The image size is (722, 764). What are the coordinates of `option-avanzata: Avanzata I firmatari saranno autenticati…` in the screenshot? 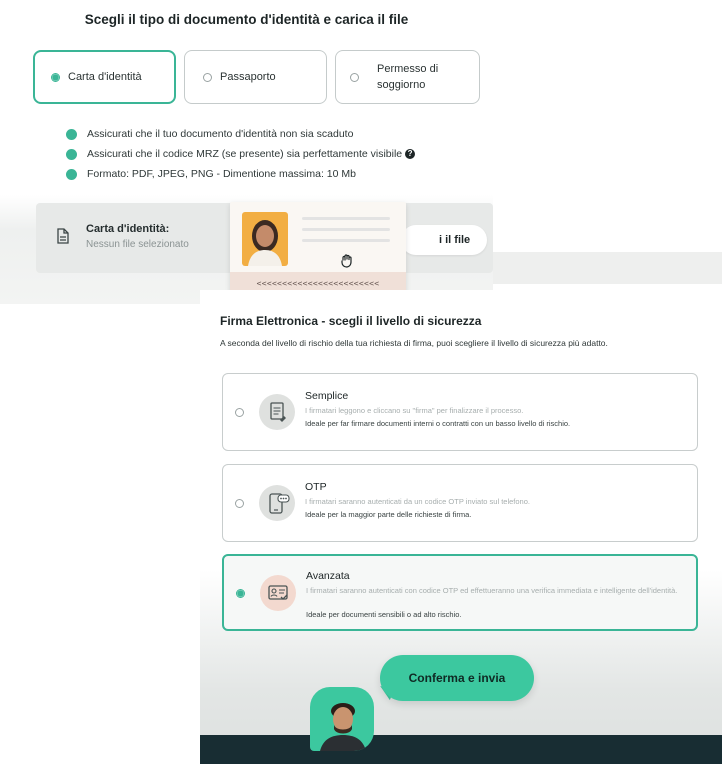 It's located at (460, 592).